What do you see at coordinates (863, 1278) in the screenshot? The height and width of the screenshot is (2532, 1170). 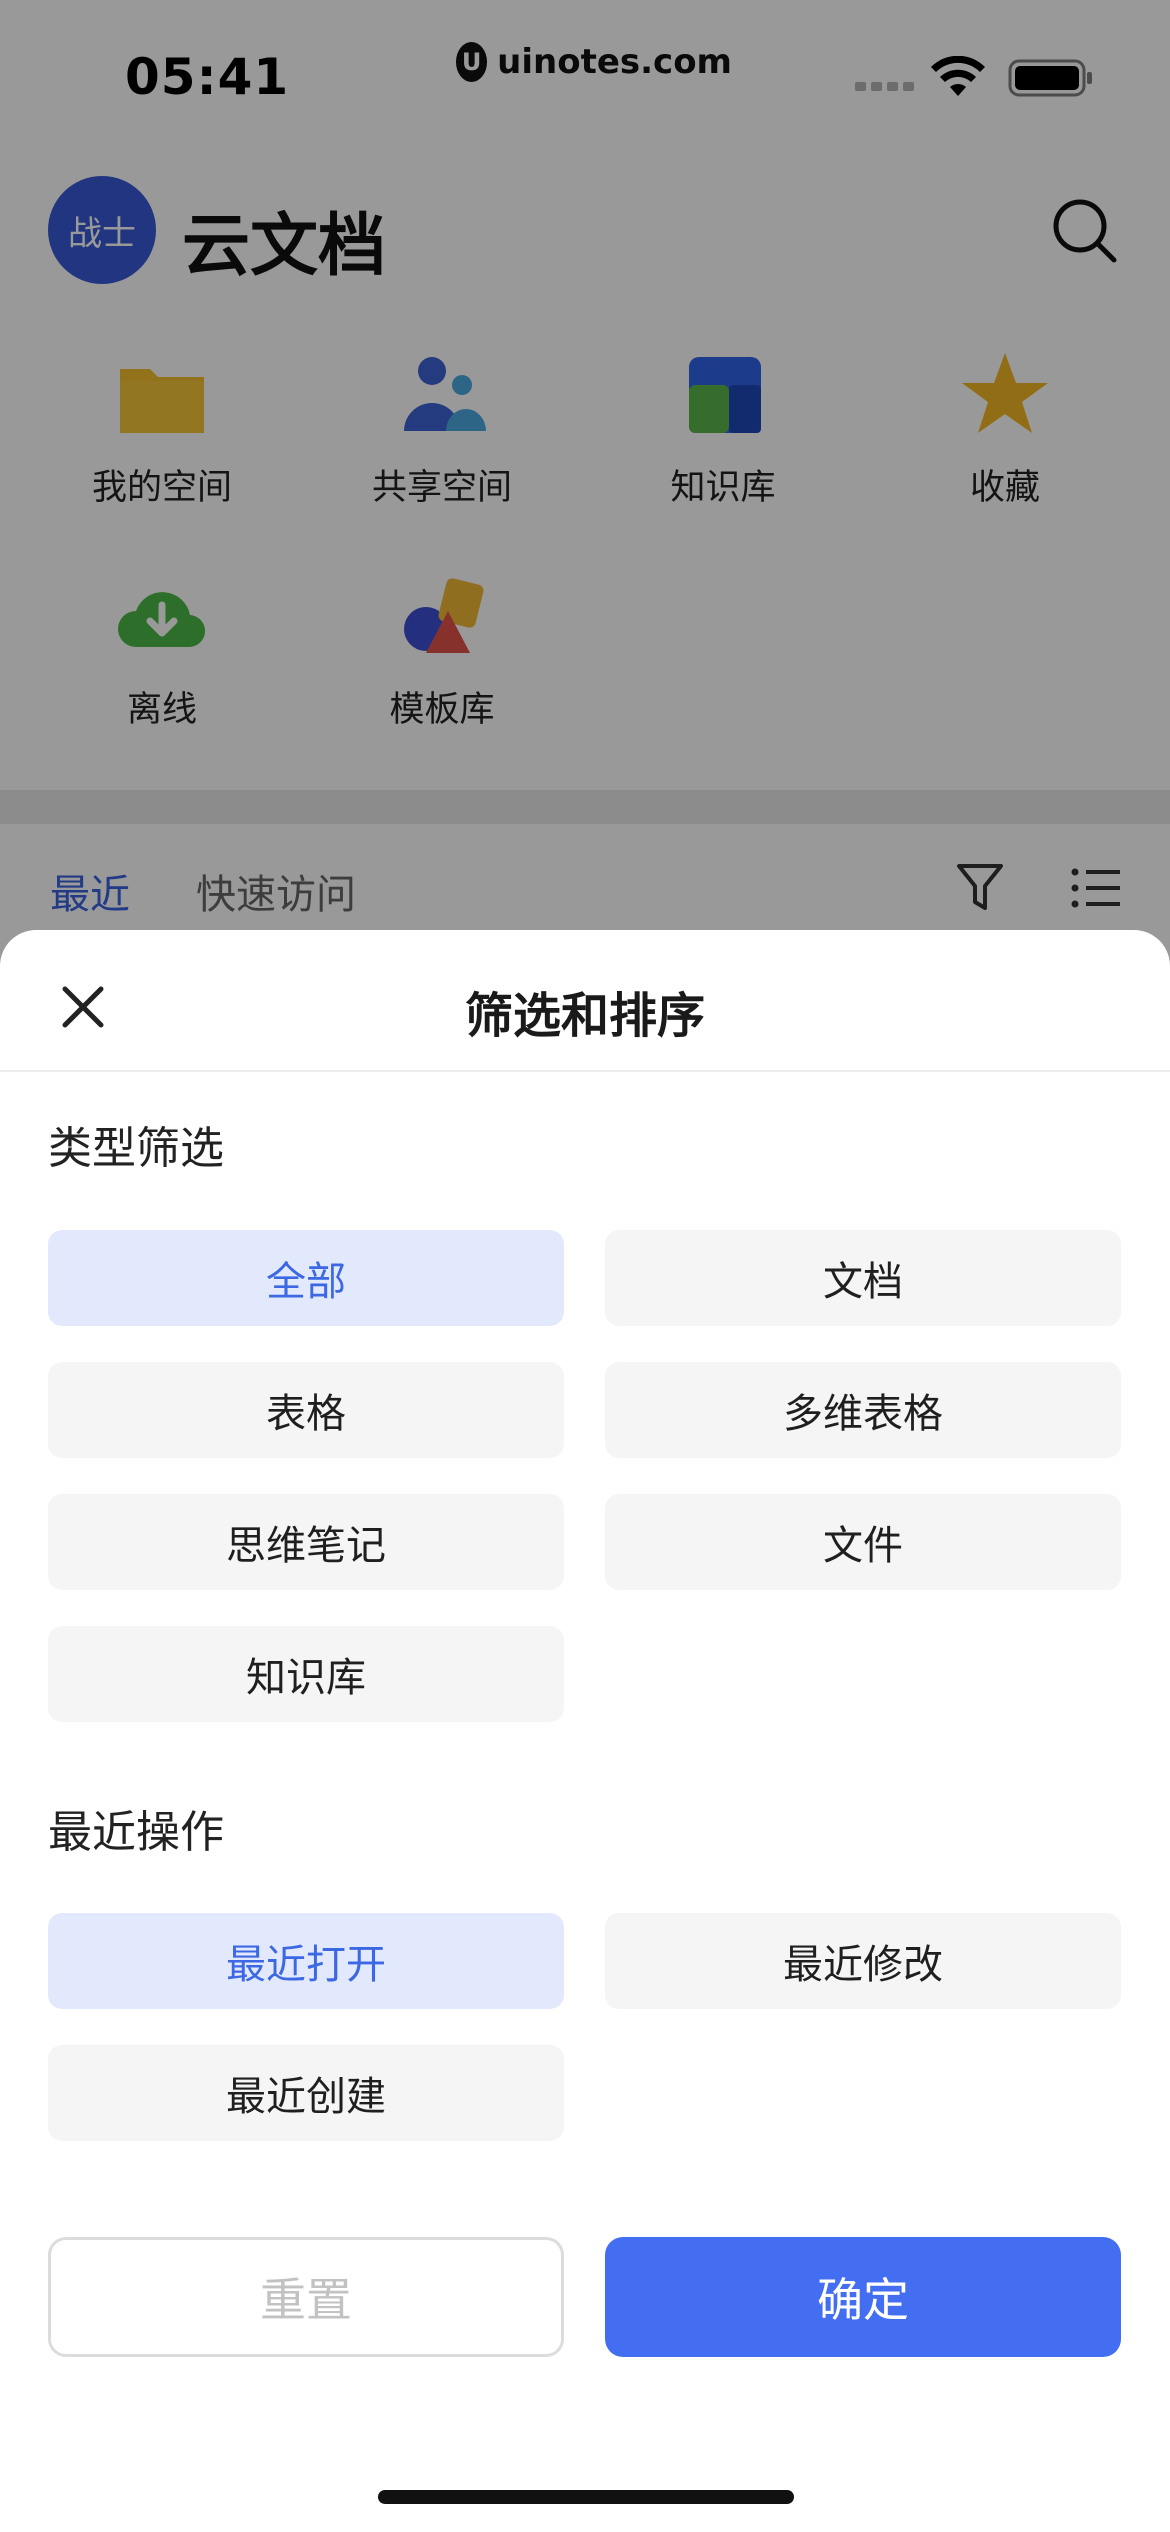 I see `filter-option-docs: 文档` at bounding box center [863, 1278].